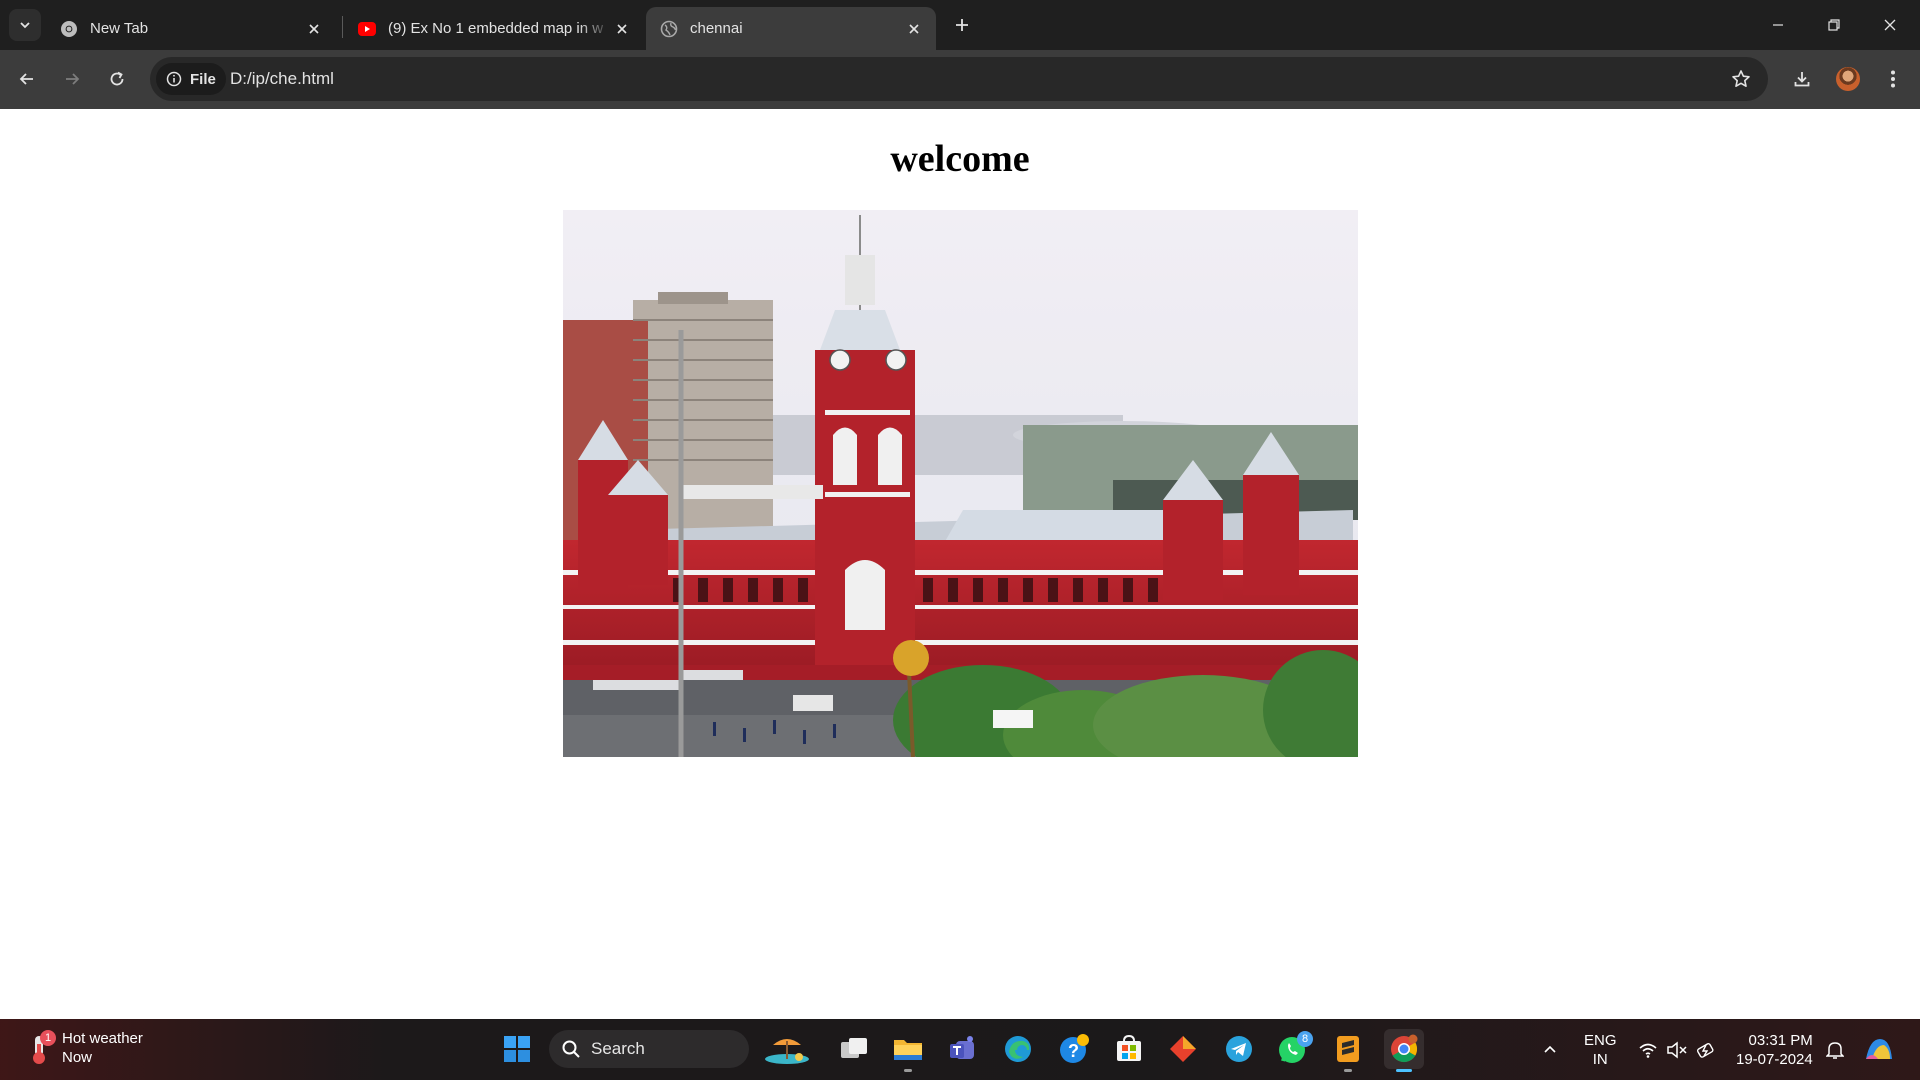 The width and height of the screenshot is (1920, 1080). I want to click on volume-muted-icon, so click(1677, 1049).